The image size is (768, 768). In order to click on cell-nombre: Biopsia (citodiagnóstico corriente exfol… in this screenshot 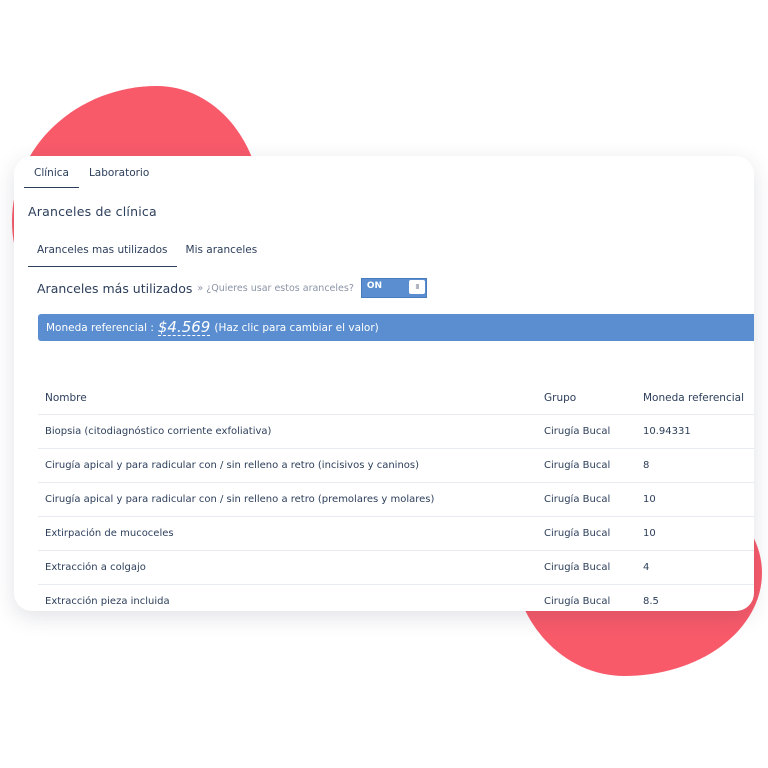, I will do `click(158, 431)`.